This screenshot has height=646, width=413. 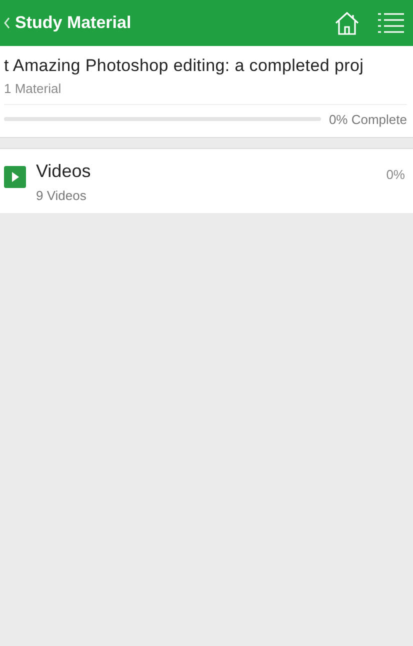 I want to click on back-icon, so click(x=7, y=23).